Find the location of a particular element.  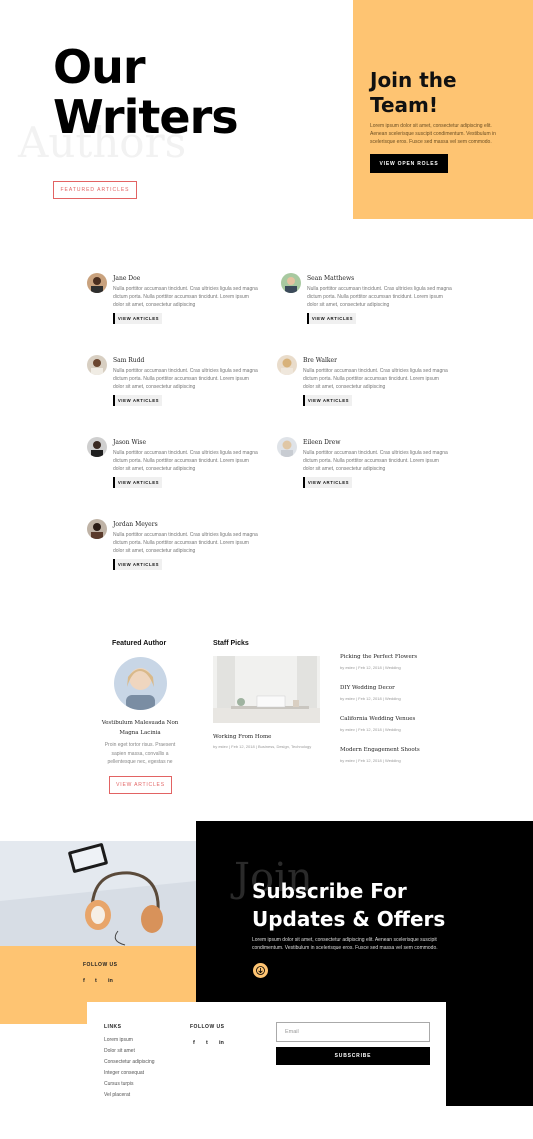

footer-link: Cursus turpis is located at coordinates (118, 1084).